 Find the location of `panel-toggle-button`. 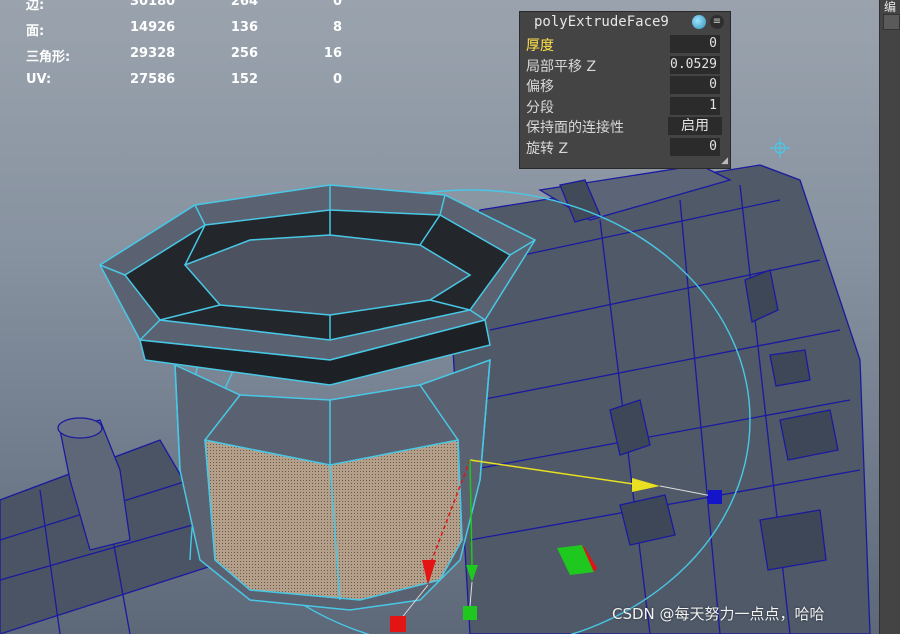

panel-toggle-button is located at coordinates (891, 22).